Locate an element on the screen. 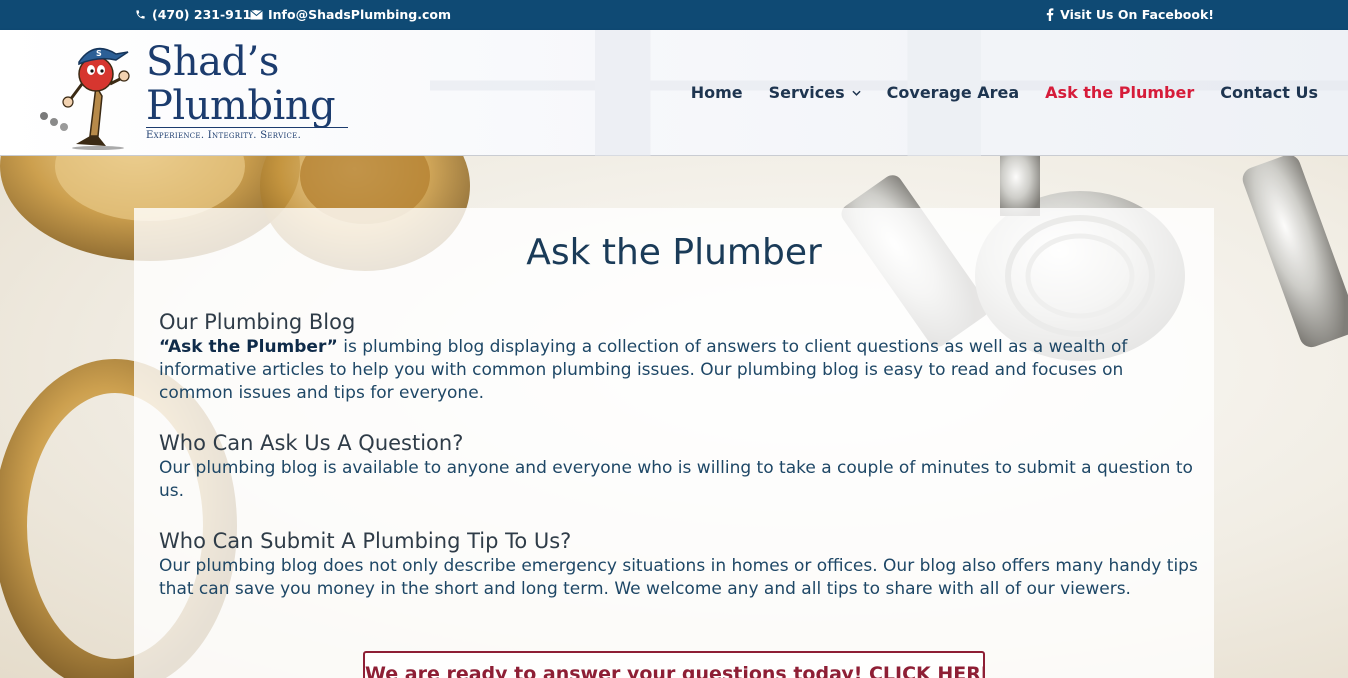 The width and height of the screenshot is (1348, 678). nav-services: Services is located at coordinates (815, 92).